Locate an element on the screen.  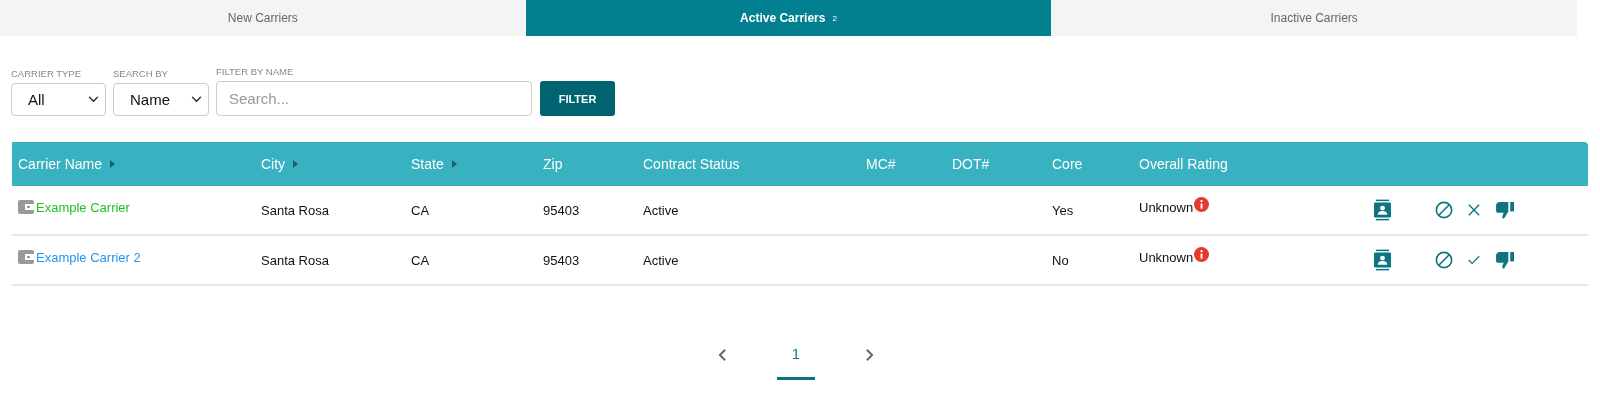
field-label: FILTER BY NAME is located at coordinates (255, 71).